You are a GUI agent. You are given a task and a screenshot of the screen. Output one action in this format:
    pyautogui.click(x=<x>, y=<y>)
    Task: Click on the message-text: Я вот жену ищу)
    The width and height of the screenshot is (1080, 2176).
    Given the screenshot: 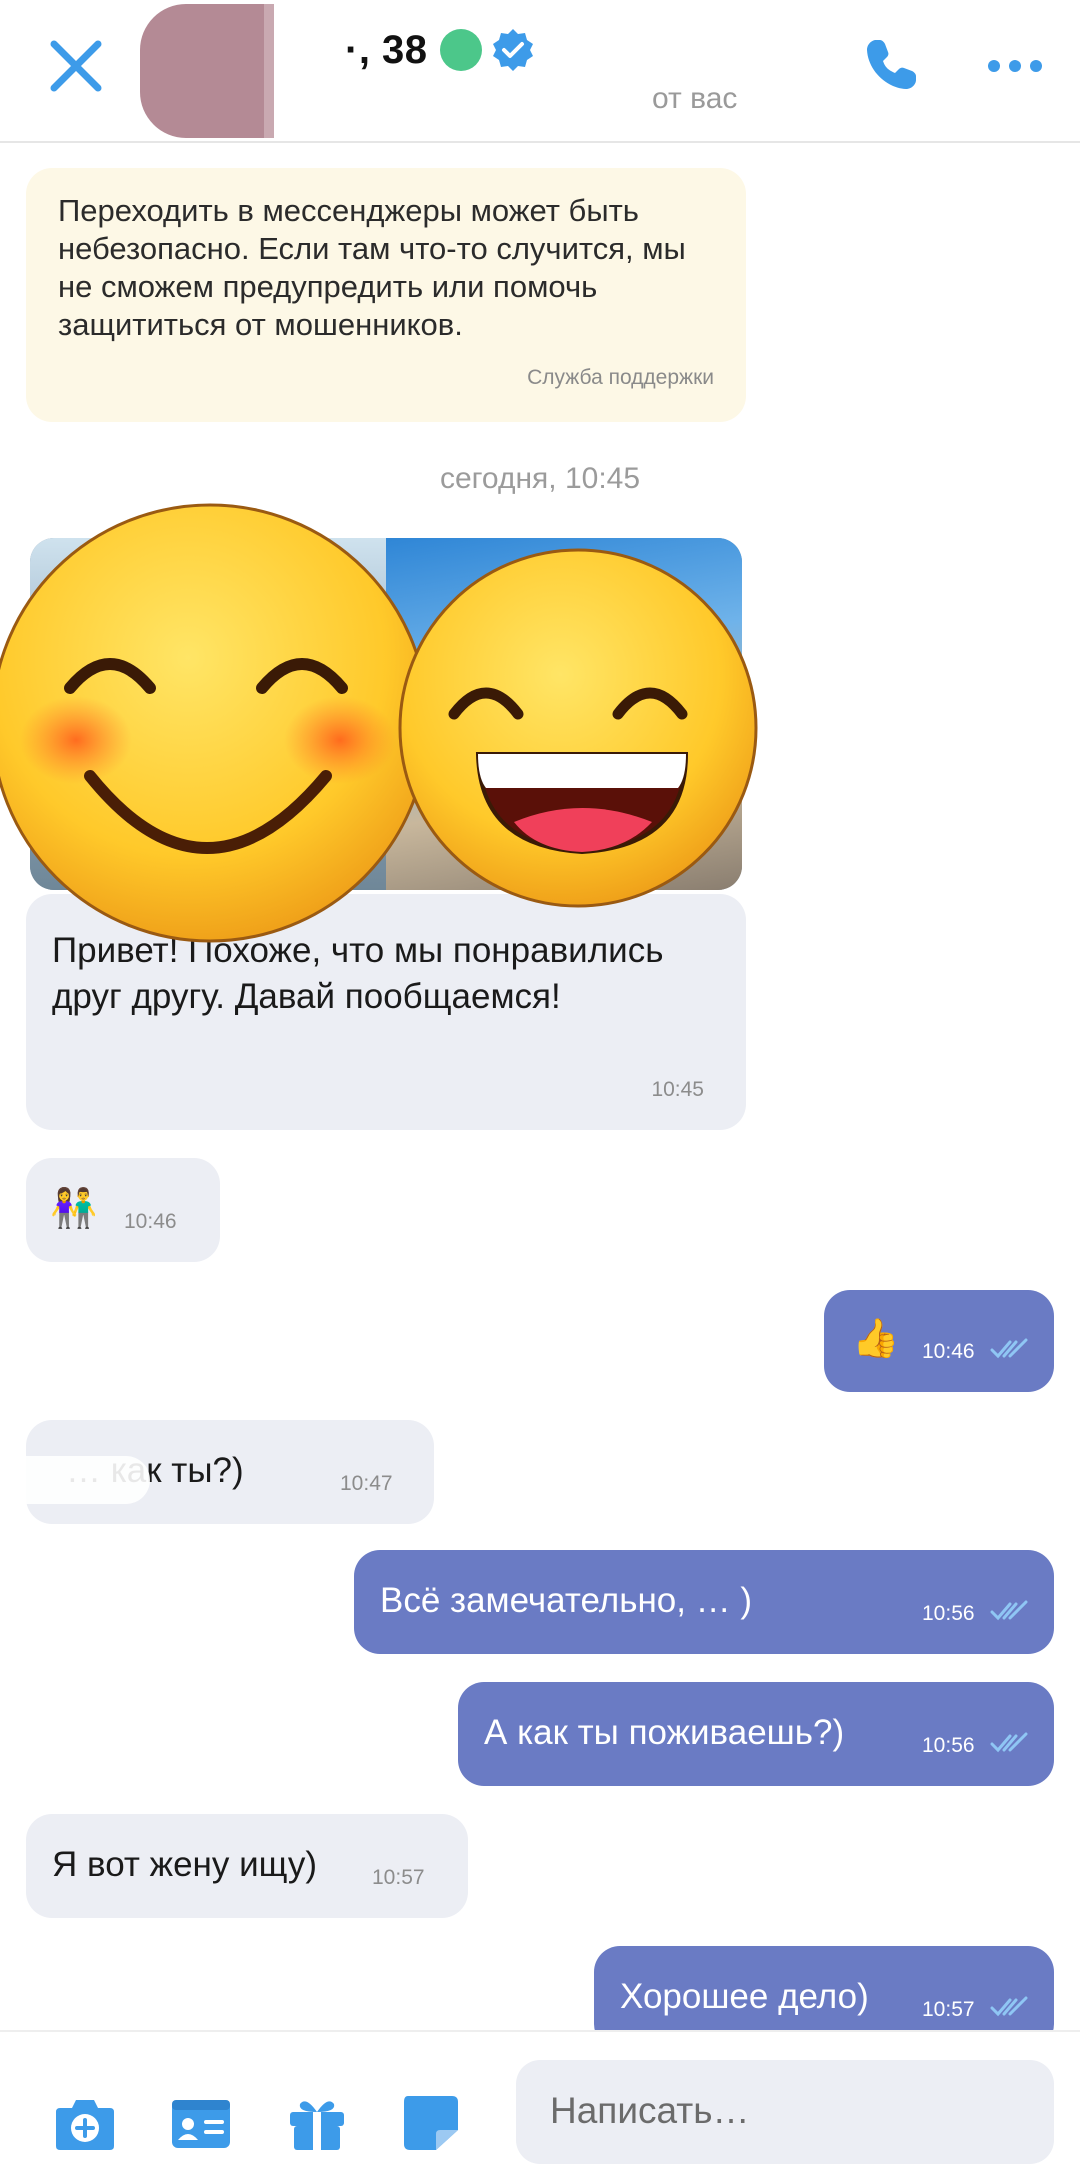 What is the action you would take?
    pyautogui.click(x=184, y=1864)
    